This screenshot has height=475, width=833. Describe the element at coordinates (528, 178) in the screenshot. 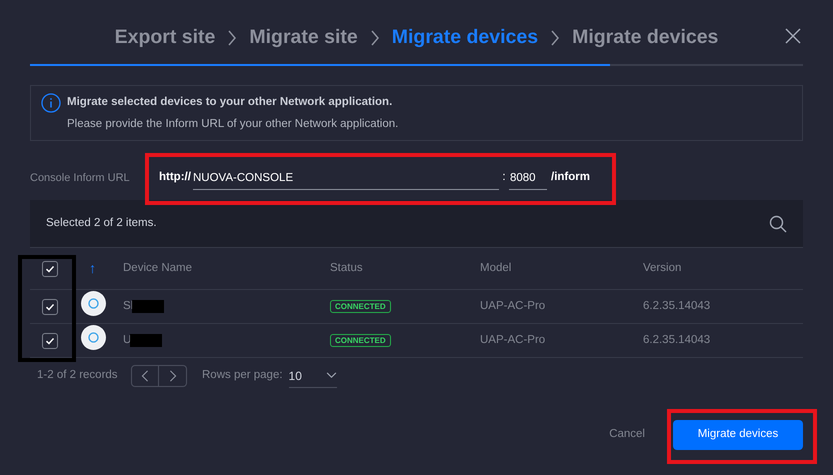

I see `port-input-field: 8080` at that location.